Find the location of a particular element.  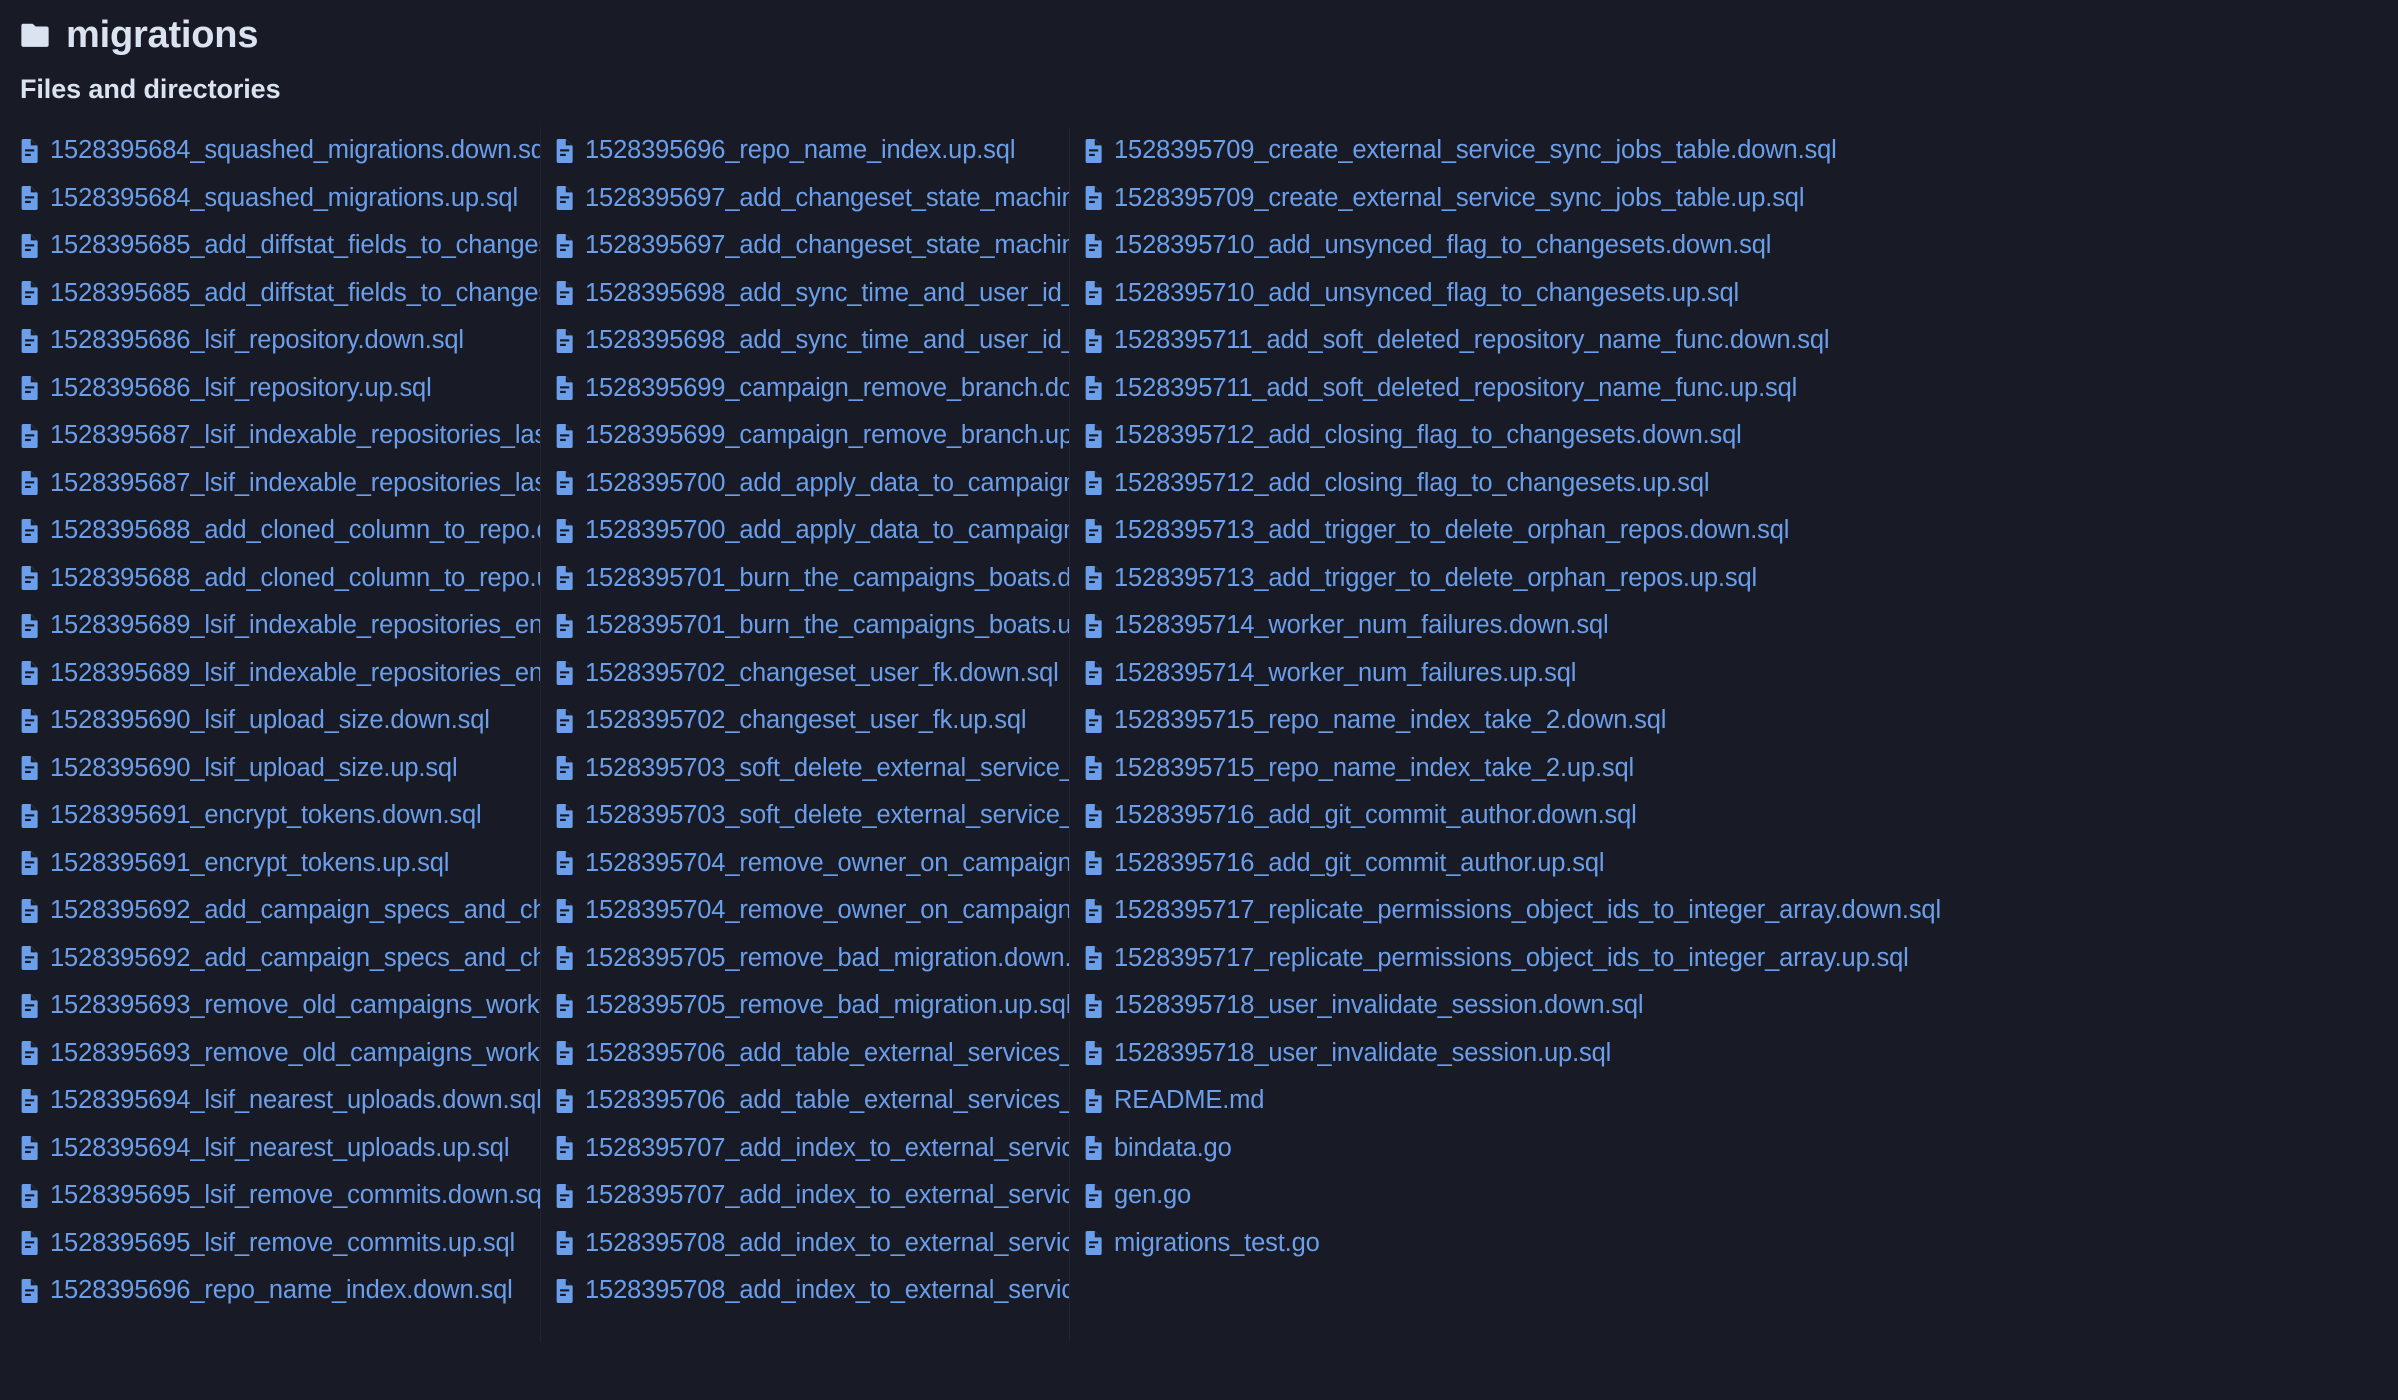

file-link: 1528395702_changeset_user_fk.down.sql is located at coordinates (822, 673).